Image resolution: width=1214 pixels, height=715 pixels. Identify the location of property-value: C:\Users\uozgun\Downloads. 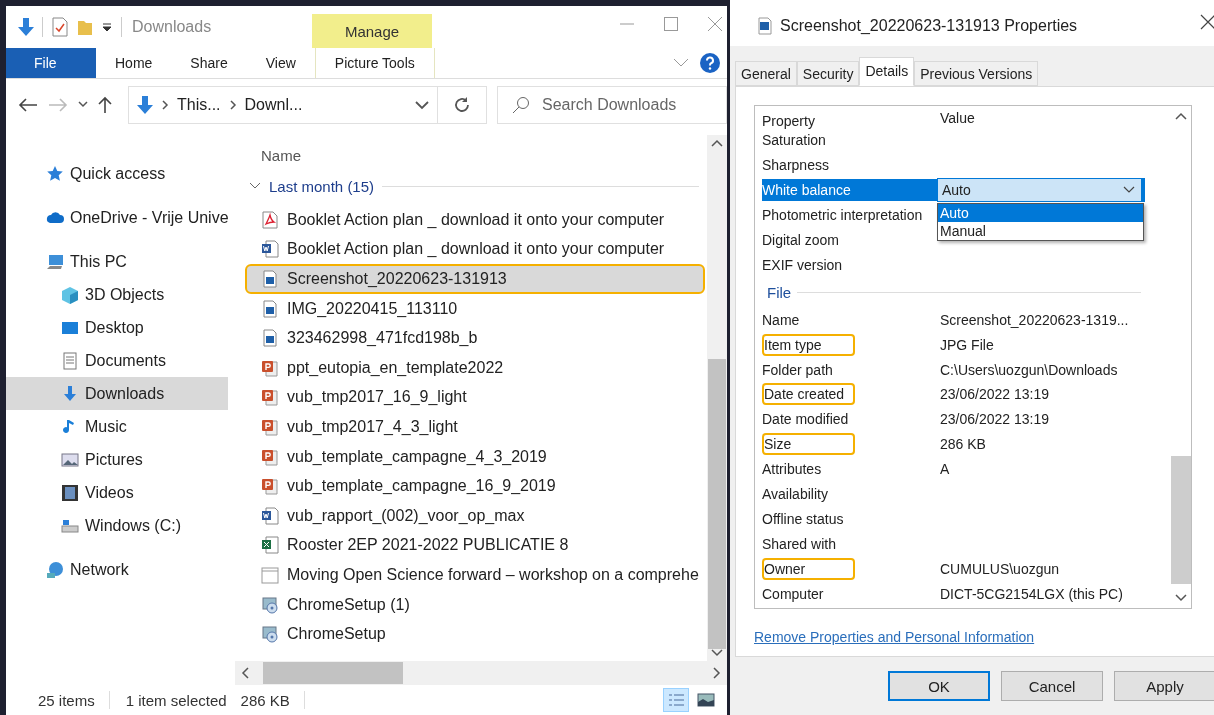
(1028, 369).